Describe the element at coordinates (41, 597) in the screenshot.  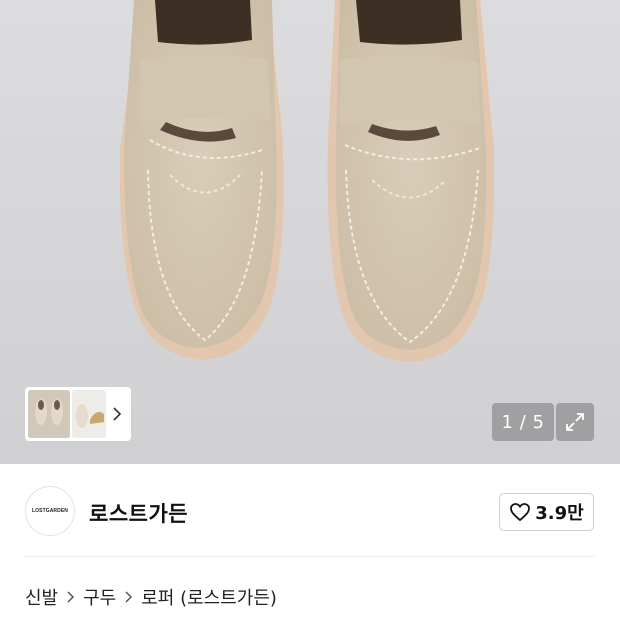
I see `breadcrumb-item-shoes: 신발` at that location.